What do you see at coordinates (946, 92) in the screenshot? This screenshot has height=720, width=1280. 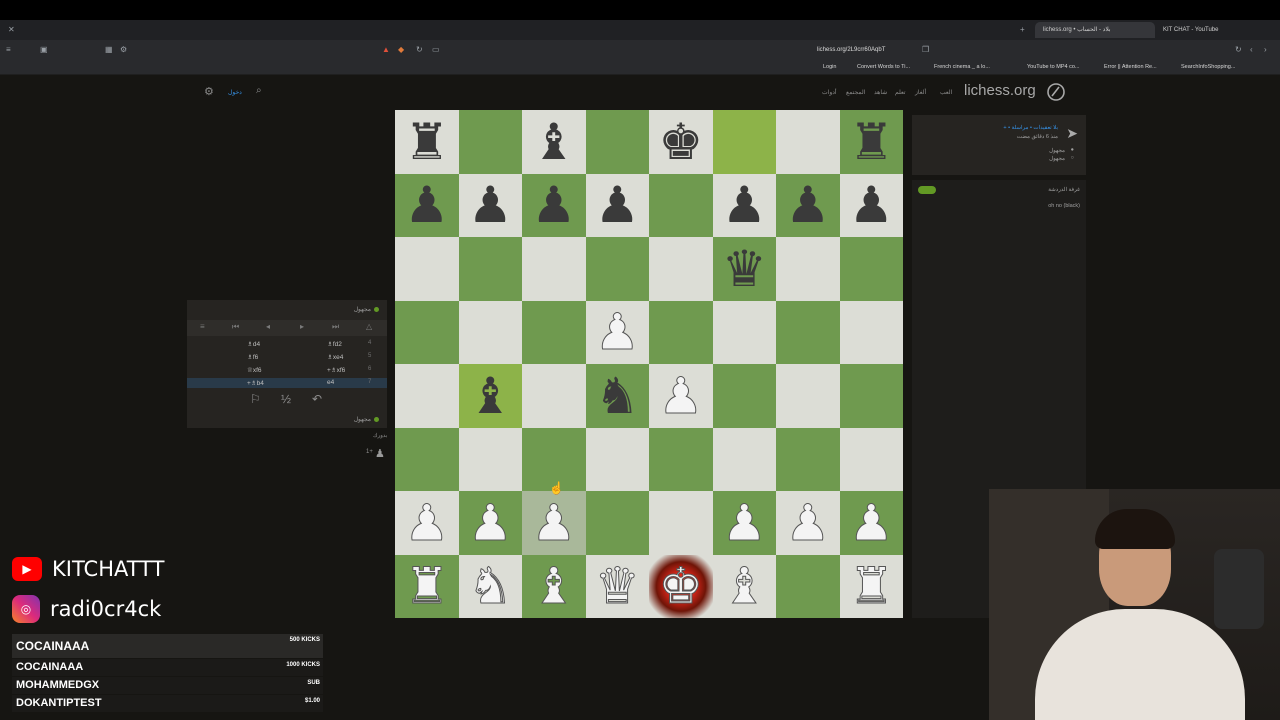 I see `nav-play: العب` at bounding box center [946, 92].